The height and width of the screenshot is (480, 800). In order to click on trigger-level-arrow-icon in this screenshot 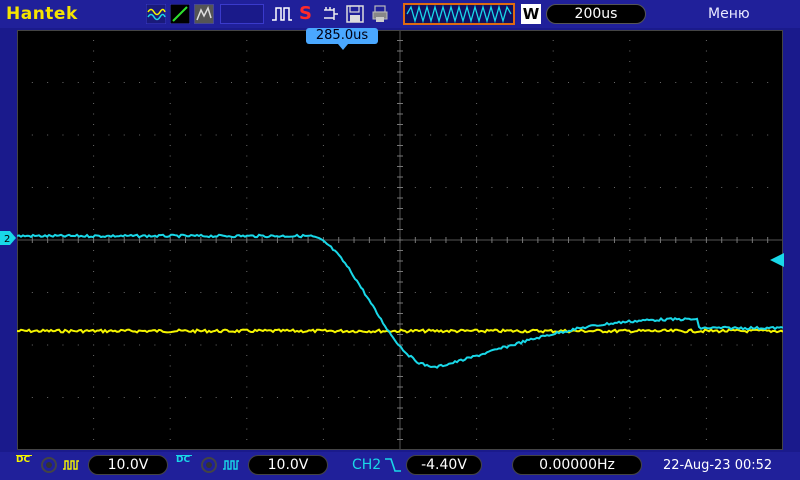, I will do `click(777, 260)`.